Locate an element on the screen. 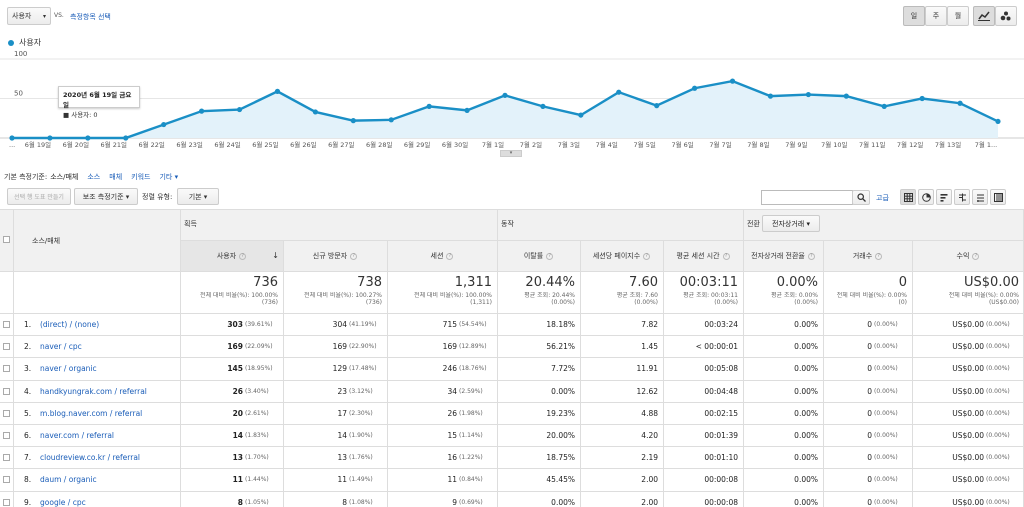 This screenshot has width=1024, height=507. view-comparison-button is located at coordinates (962, 197).